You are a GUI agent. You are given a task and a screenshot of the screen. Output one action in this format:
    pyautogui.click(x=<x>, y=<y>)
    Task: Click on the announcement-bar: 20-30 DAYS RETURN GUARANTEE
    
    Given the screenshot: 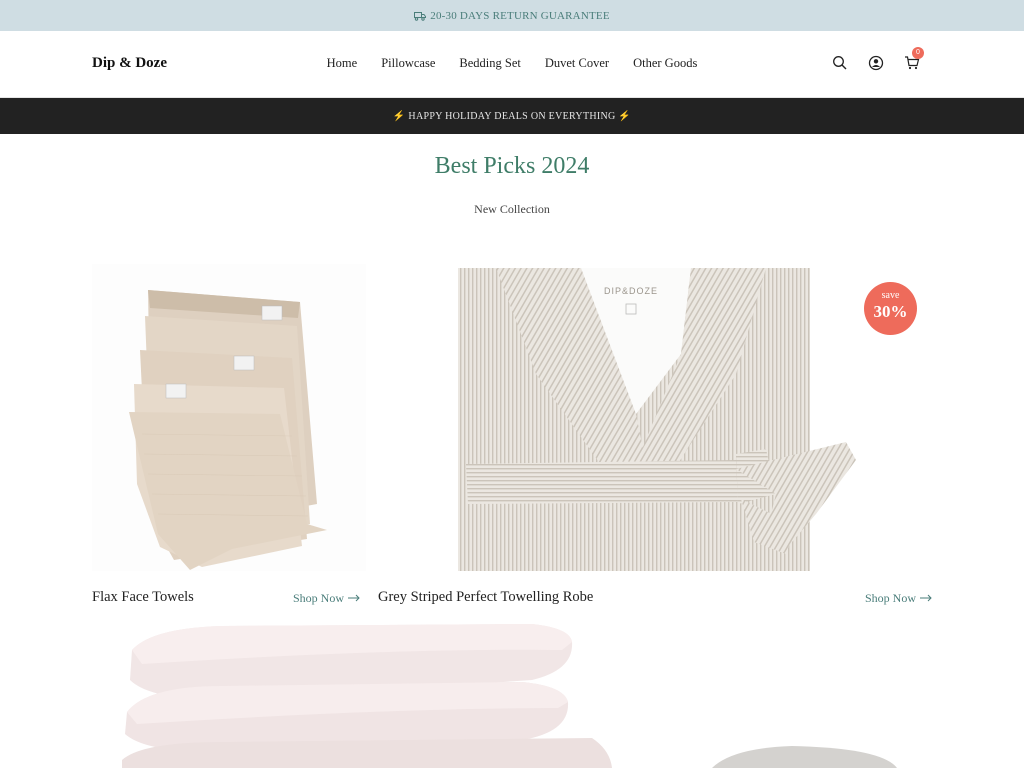 What is the action you would take?
    pyautogui.click(x=512, y=15)
    